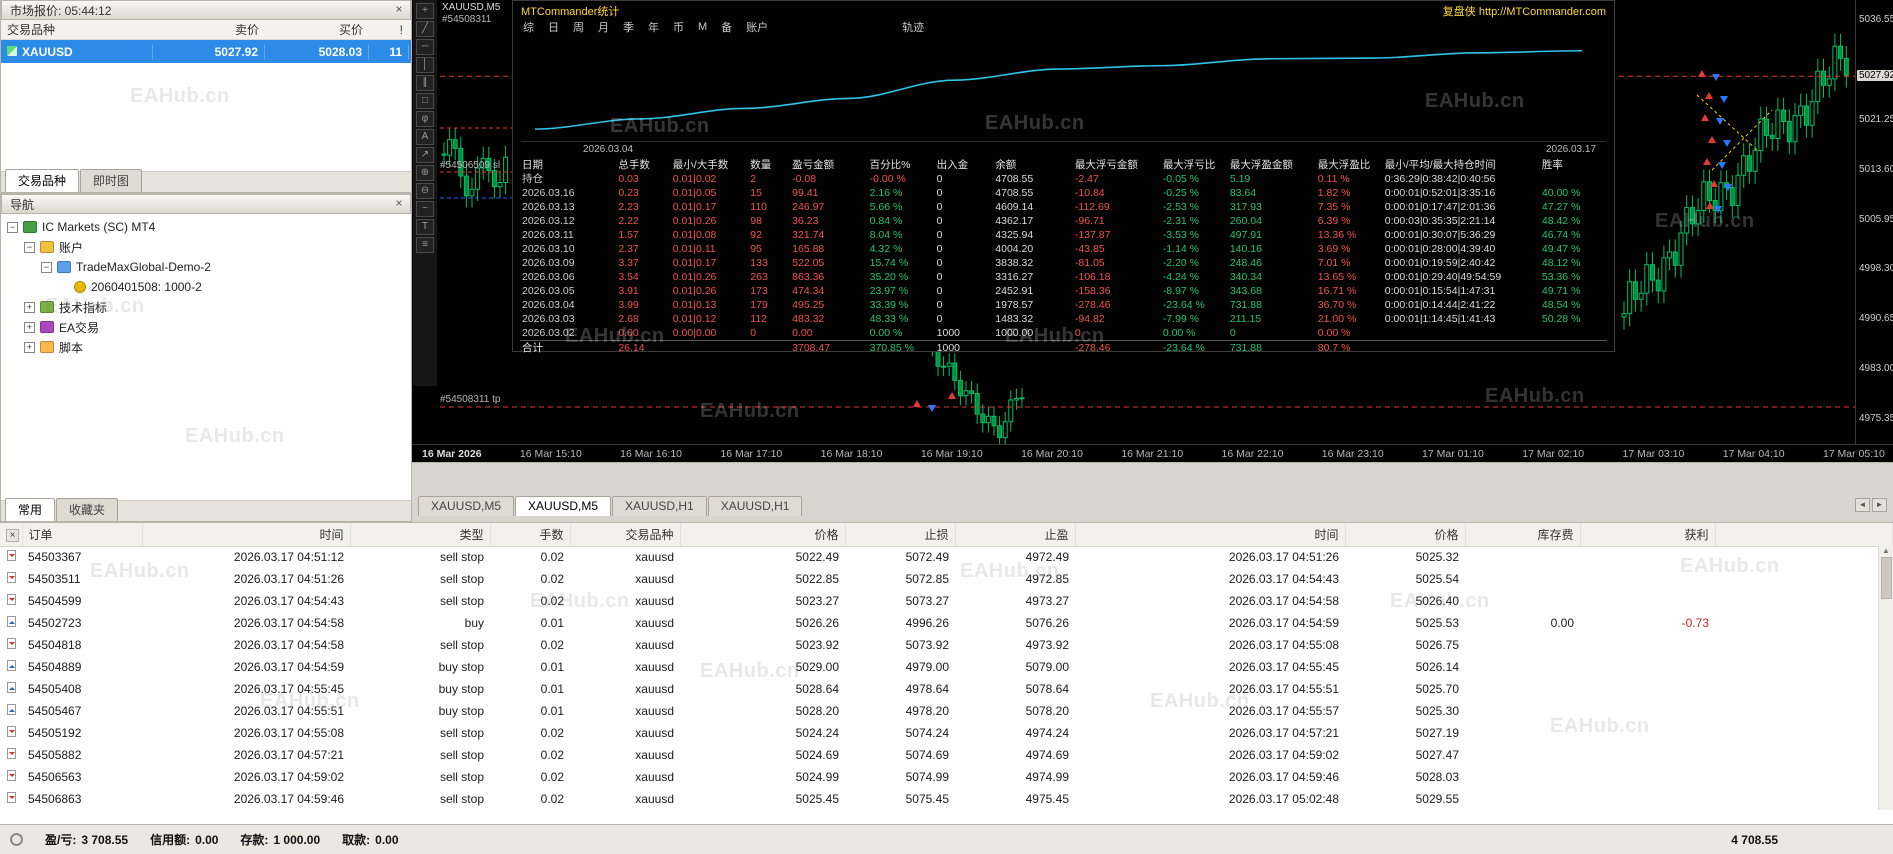  Describe the element at coordinates (11, 643) in the screenshot. I see `order-type-icon` at that location.